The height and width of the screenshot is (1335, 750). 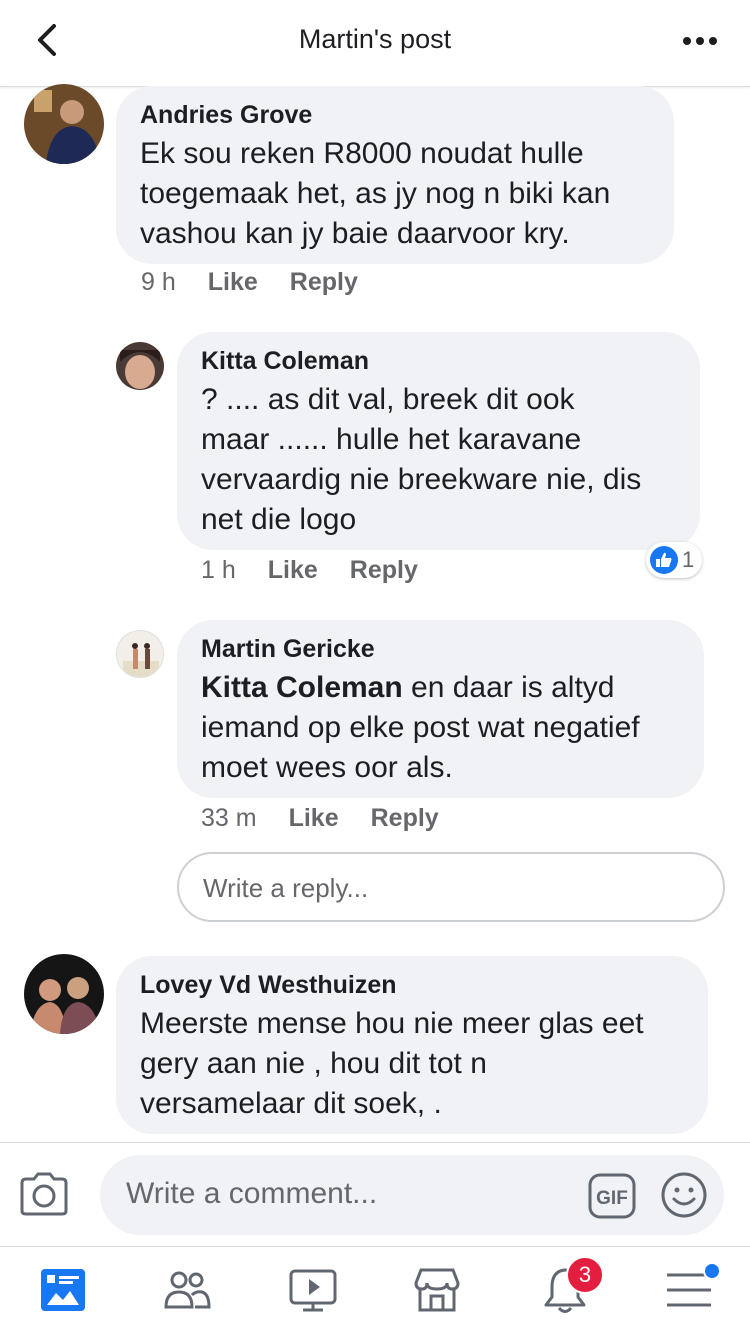 What do you see at coordinates (391, 439) in the screenshot?
I see `comment-line: maar ...... hulle het karavane` at bounding box center [391, 439].